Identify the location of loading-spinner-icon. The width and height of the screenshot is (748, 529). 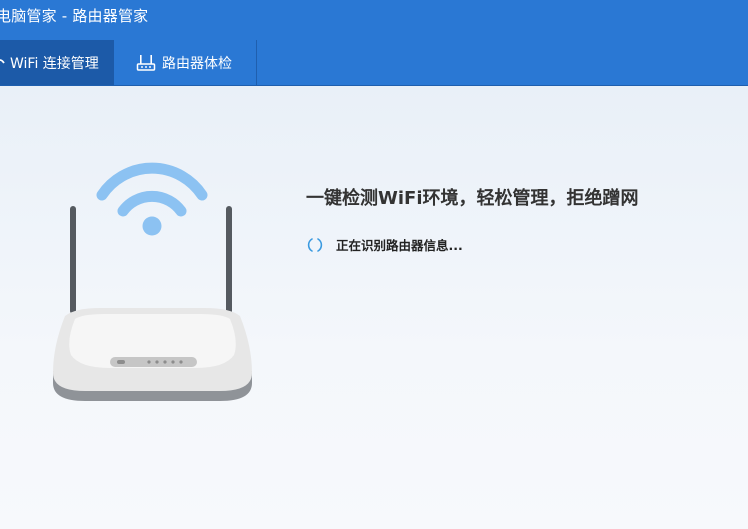
(315, 244).